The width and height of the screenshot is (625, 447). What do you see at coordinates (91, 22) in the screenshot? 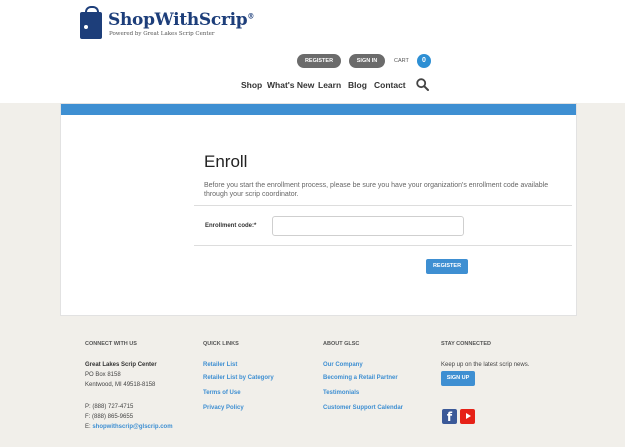
I see `shopping-bag-icon` at bounding box center [91, 22].